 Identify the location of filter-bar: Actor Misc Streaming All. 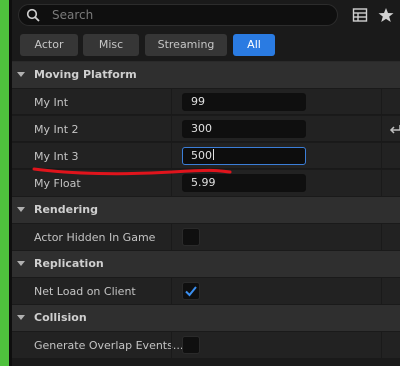
(206, 45).